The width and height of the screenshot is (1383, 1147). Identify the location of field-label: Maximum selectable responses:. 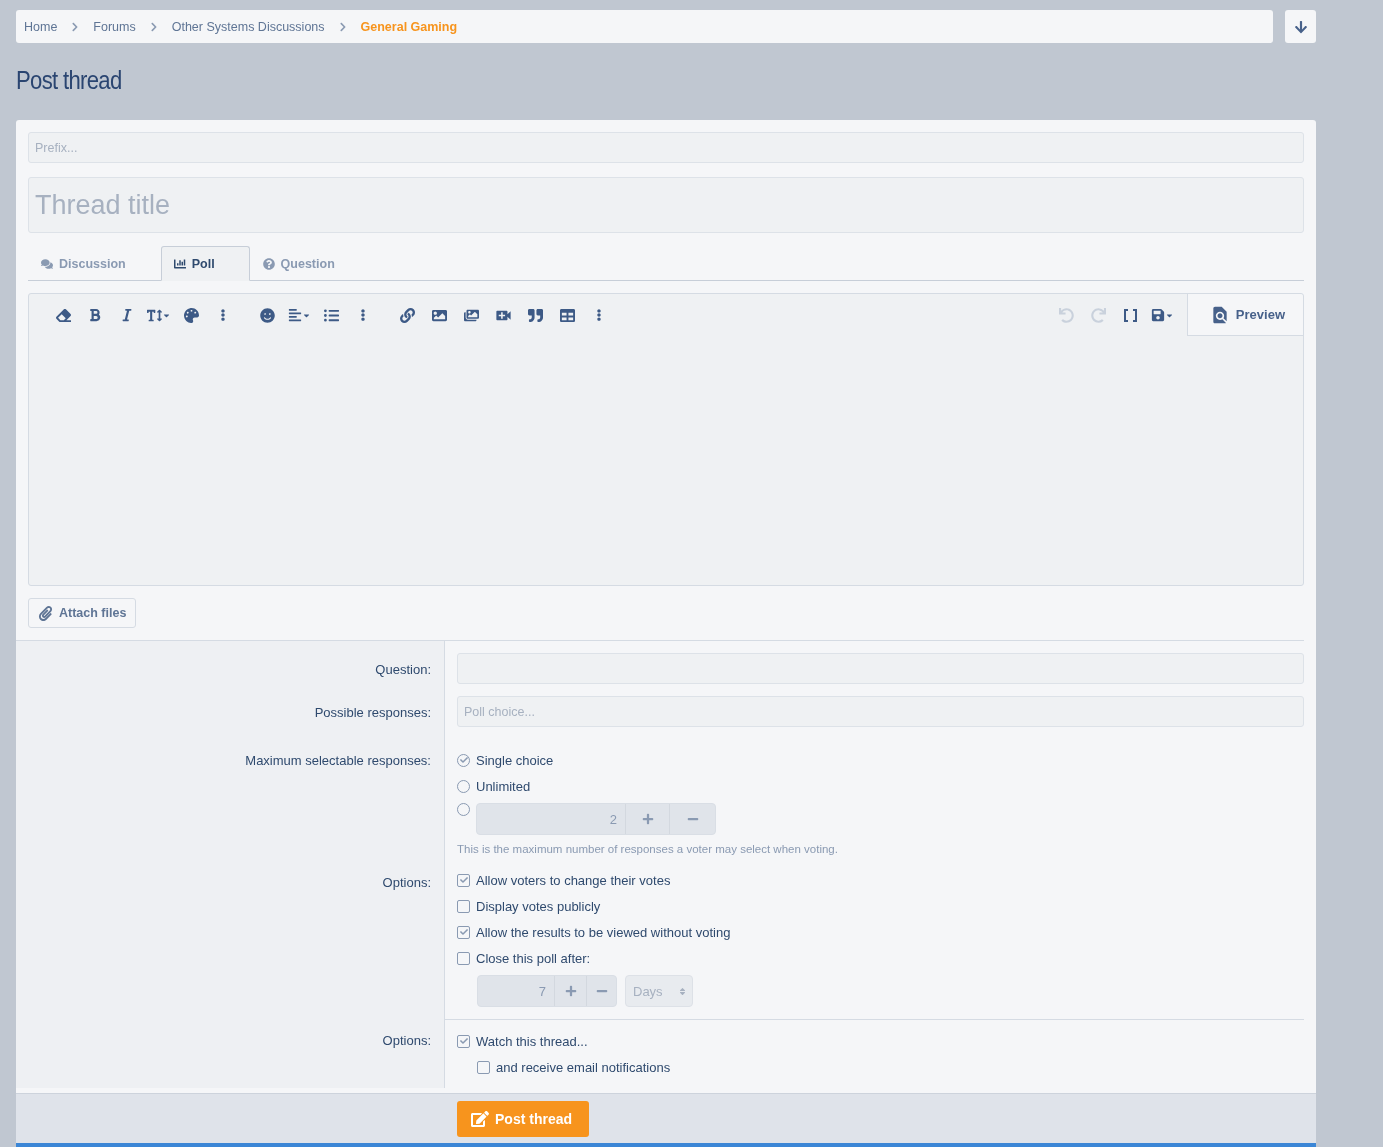
(338, 760).